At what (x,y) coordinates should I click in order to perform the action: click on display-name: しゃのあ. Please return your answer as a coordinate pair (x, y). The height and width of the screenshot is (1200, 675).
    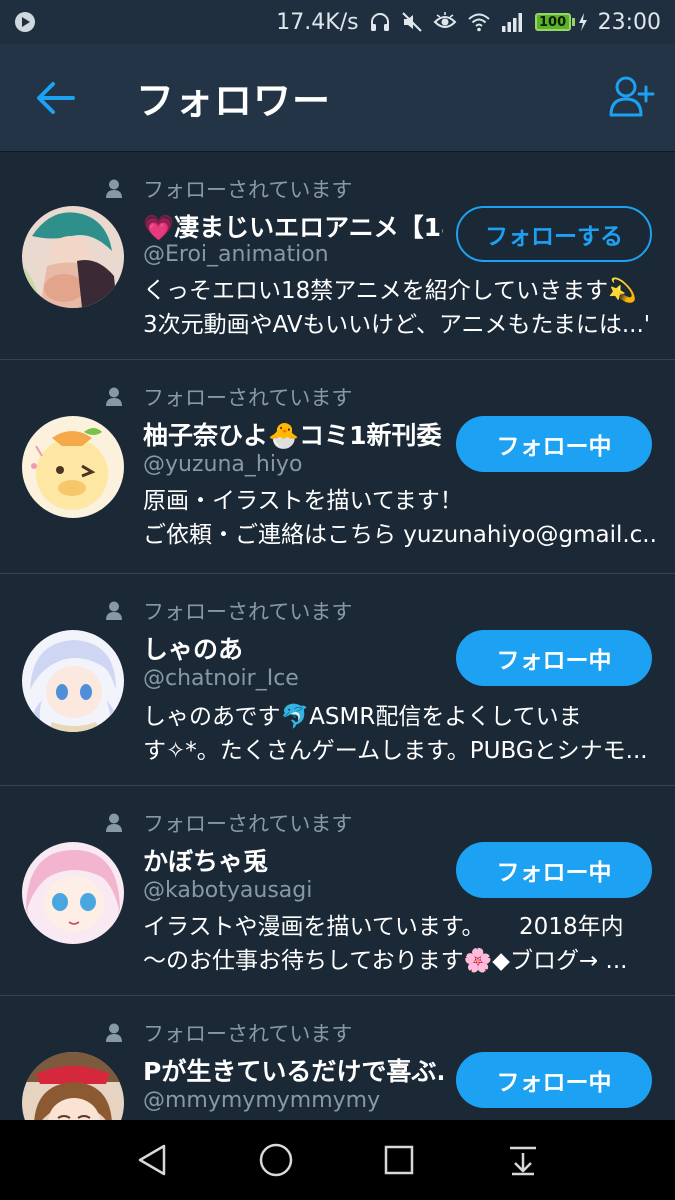
    Looking at the image, I should click on (193, 649).